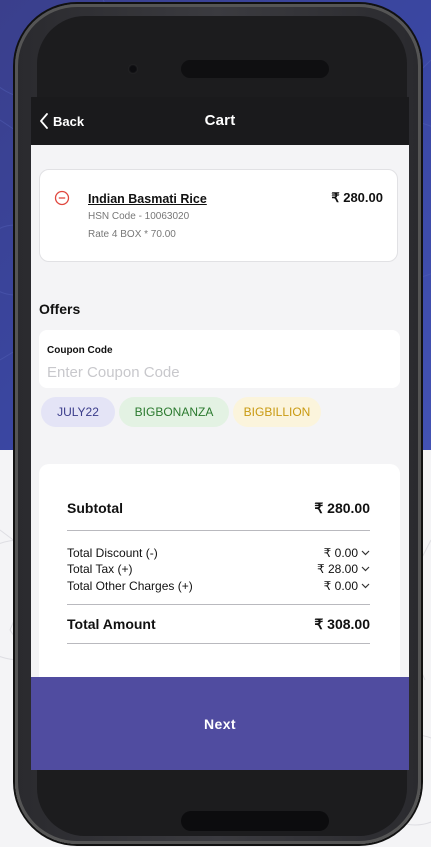 The height and width of the screenshot is (847, 431). I want to click on coupon-chip-bigbillion: BIGBILLION, so click(277, 412).